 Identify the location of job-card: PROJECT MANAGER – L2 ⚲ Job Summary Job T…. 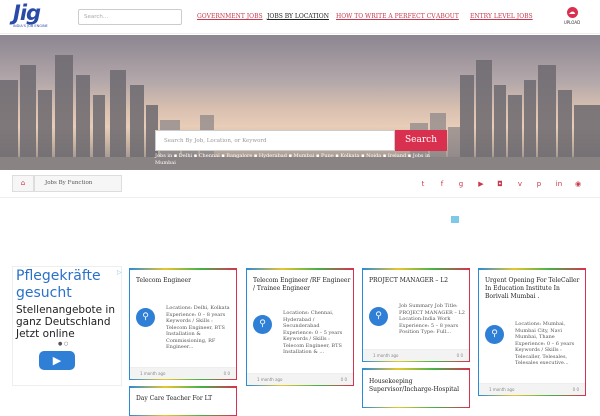
(416, 315).